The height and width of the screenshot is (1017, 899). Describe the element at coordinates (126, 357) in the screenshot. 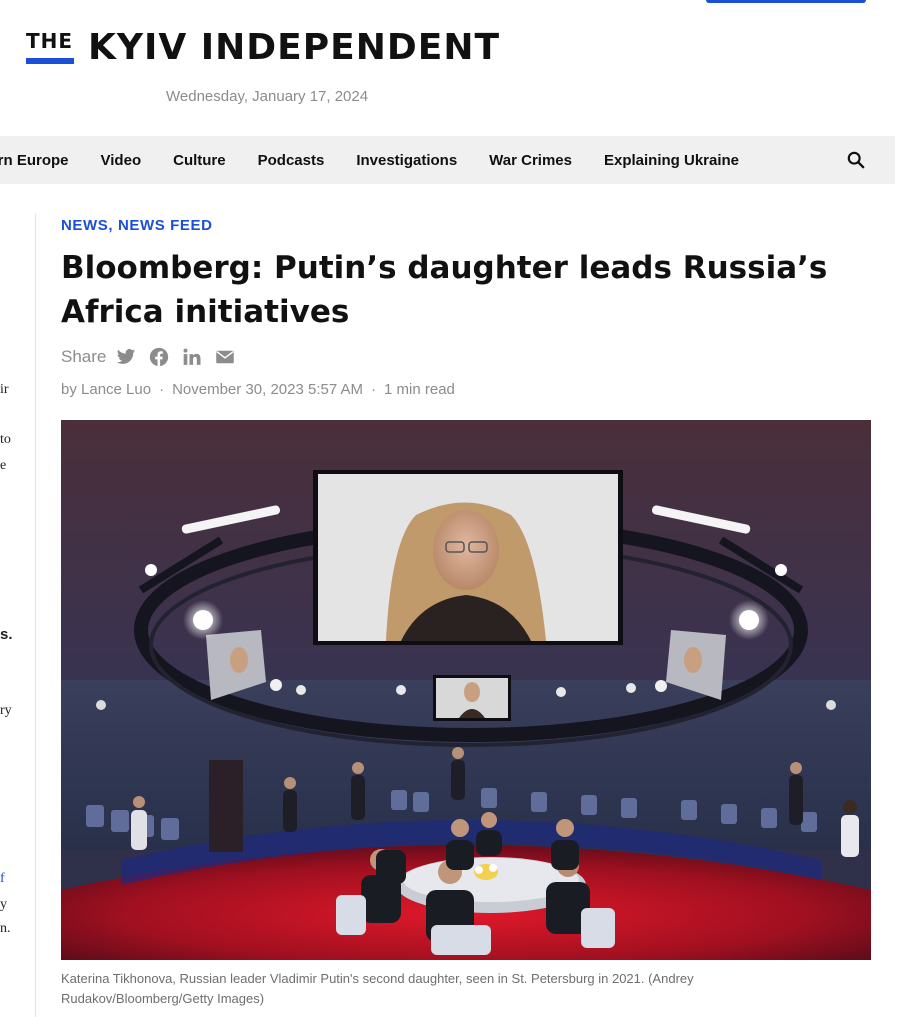

I see `twitter-icon` at that location.